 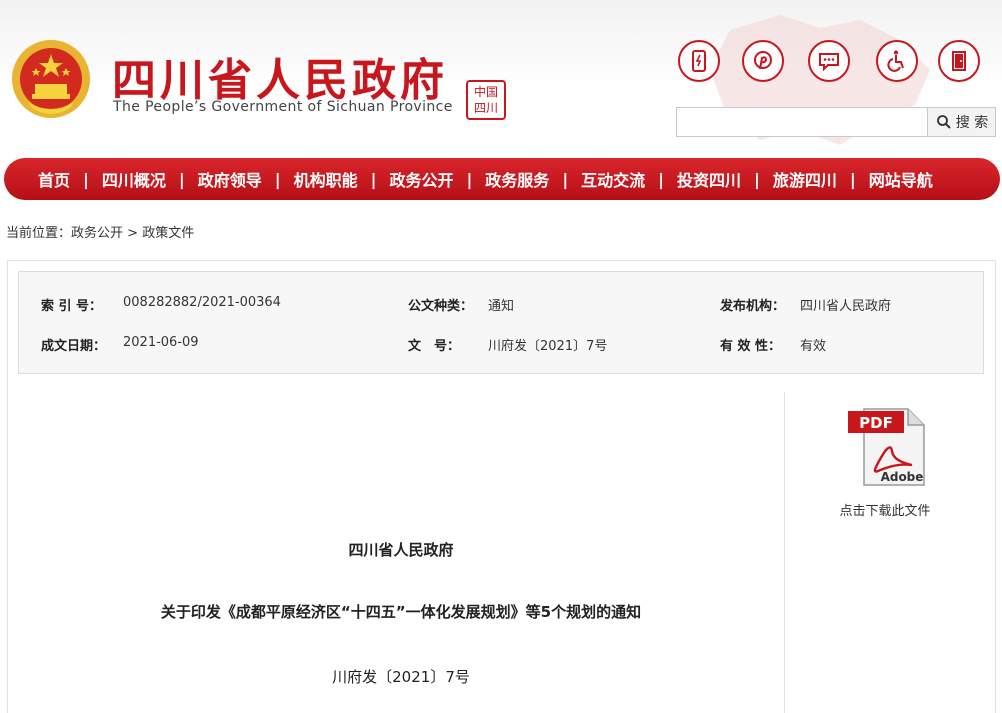 I want to click on sichuan-seal-logo: 中国四川, so click(x=486, y=100).